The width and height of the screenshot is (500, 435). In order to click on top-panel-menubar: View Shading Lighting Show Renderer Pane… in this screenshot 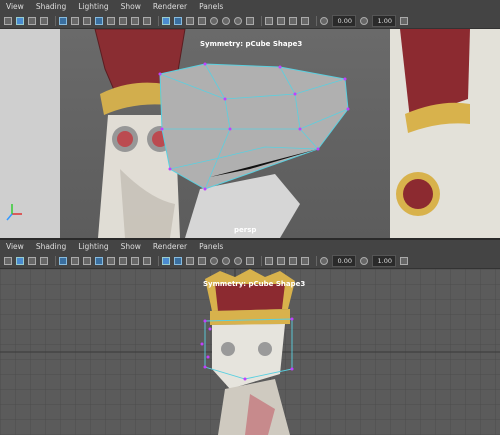, I will do `click(250, 6)`.